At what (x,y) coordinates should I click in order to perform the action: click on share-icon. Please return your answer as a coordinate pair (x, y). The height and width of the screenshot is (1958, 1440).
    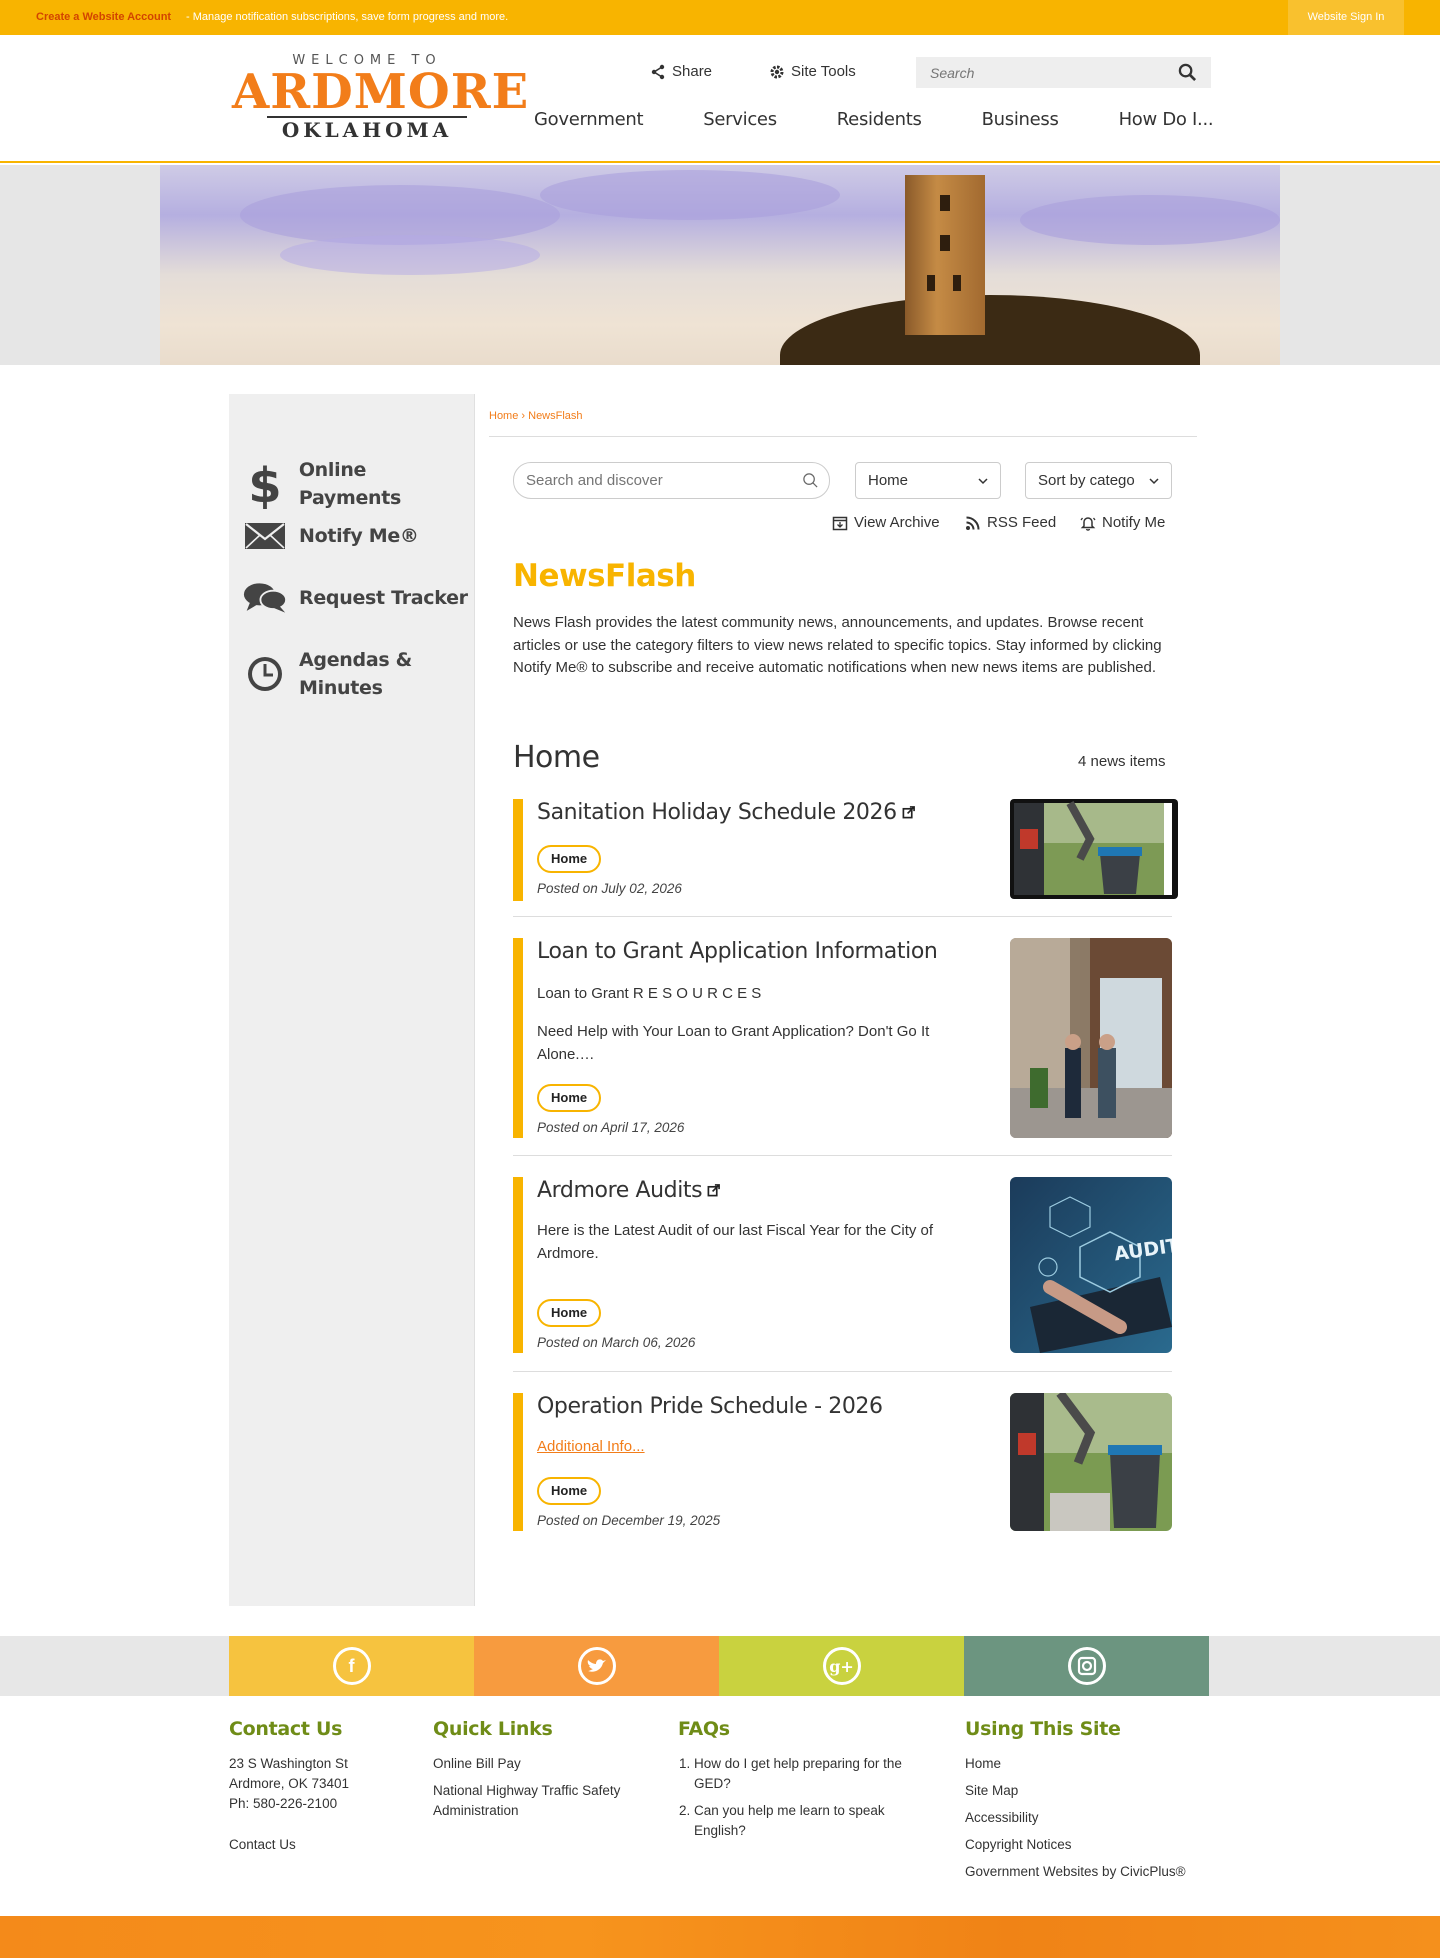
    Looking at the image, I should click on (658, 71).